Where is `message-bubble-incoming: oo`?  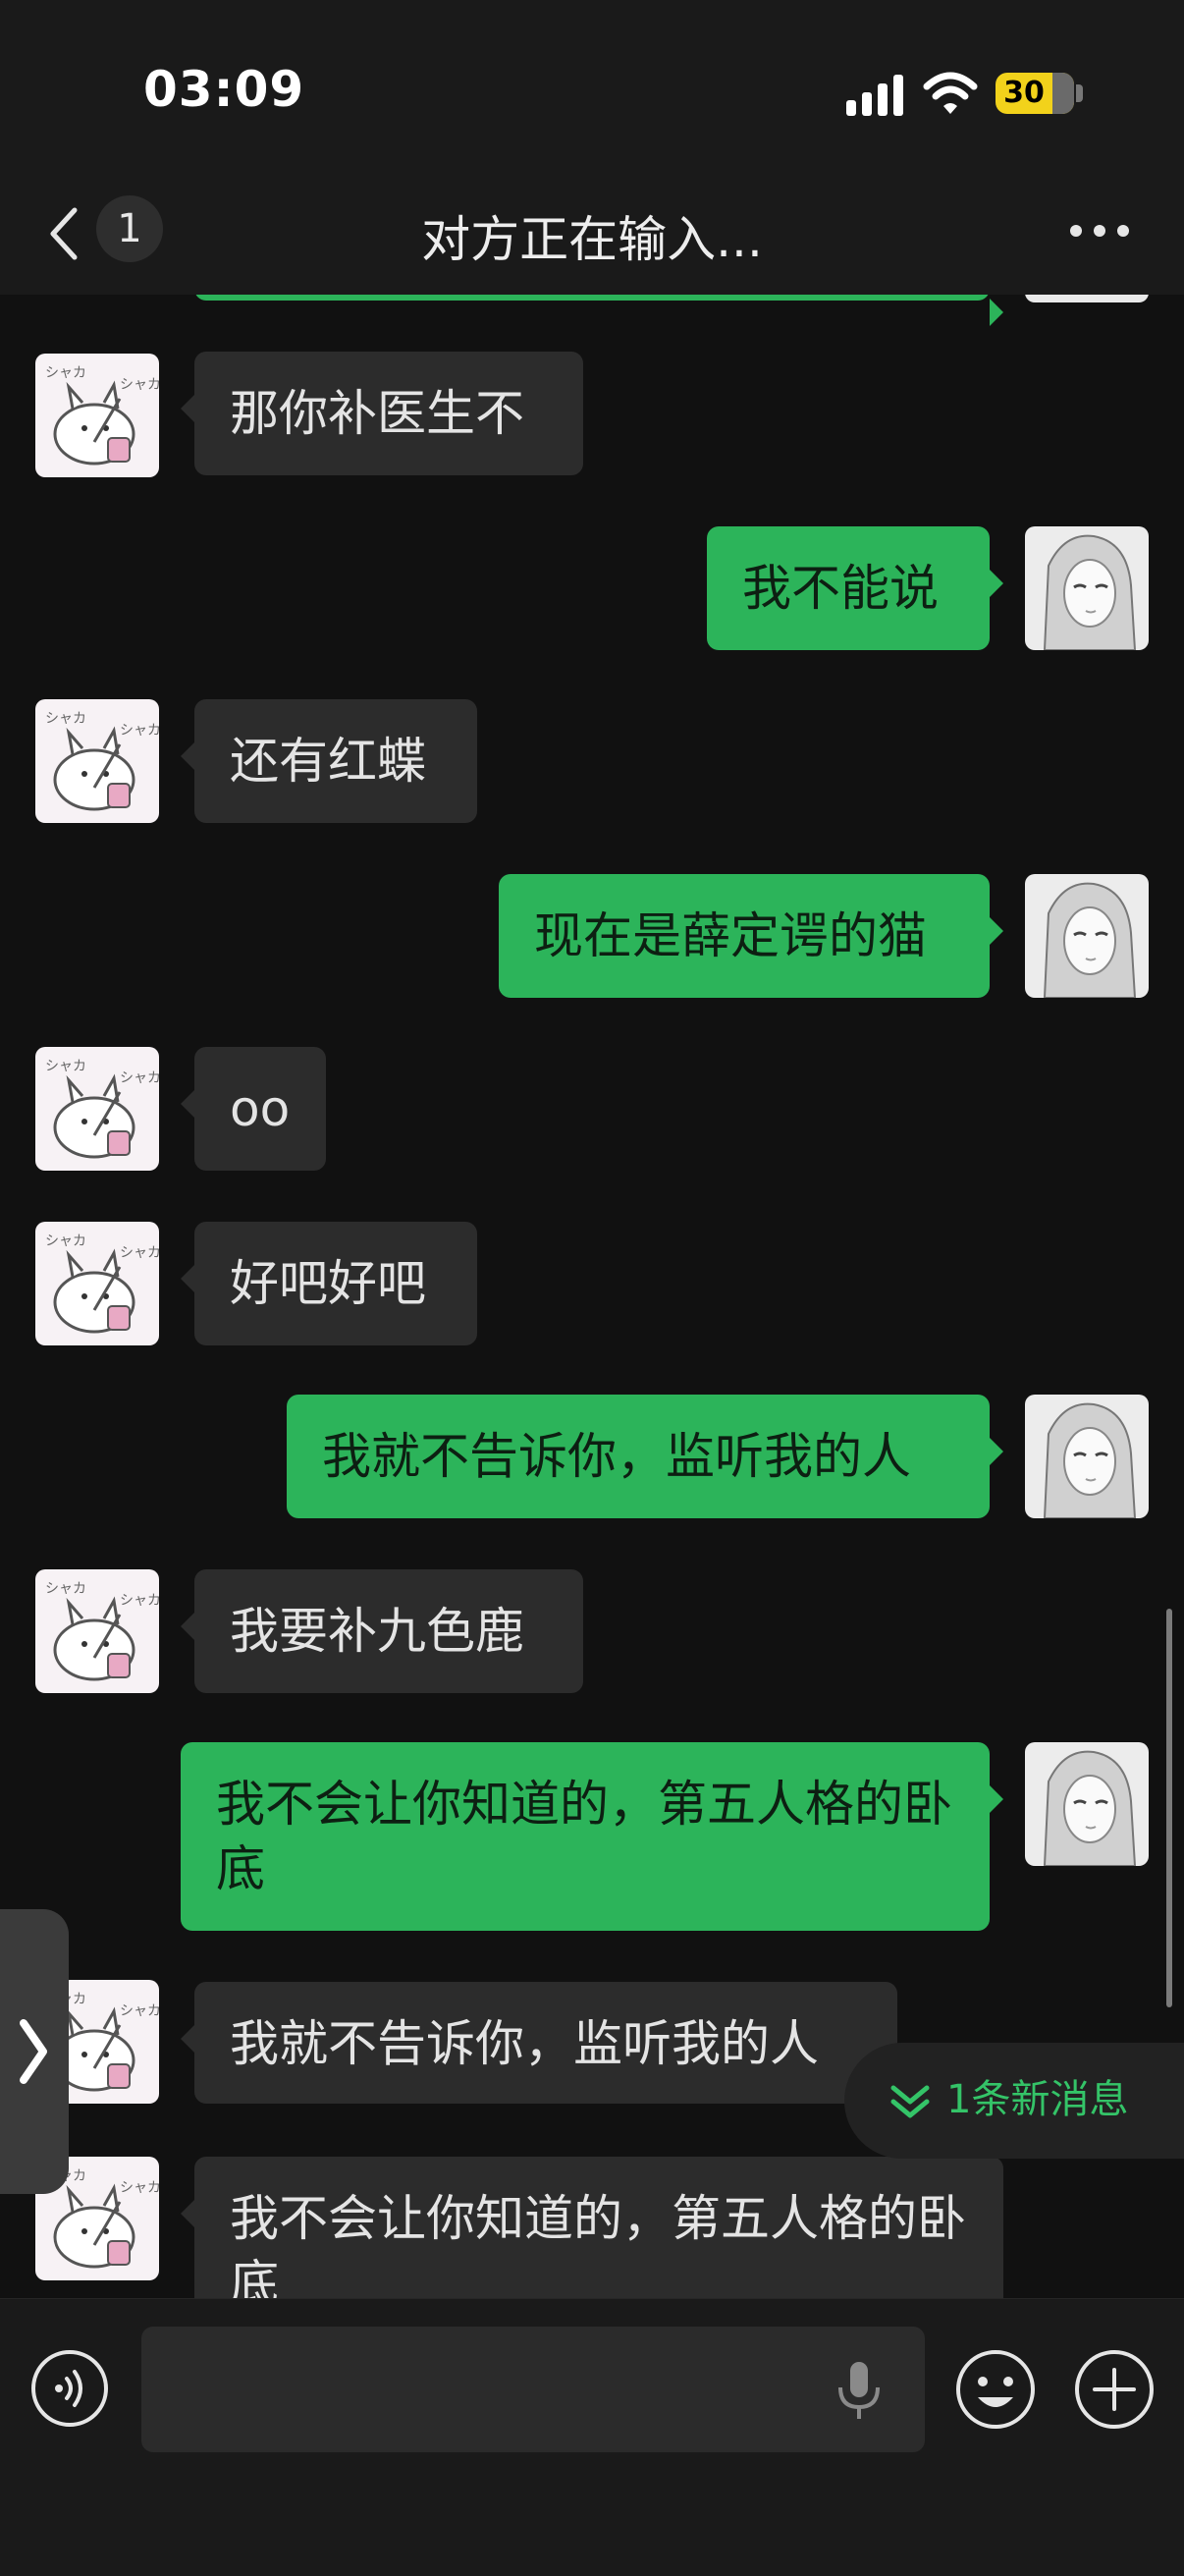 message-bubble-incoming: oo is located at coordinates (253, 1109).